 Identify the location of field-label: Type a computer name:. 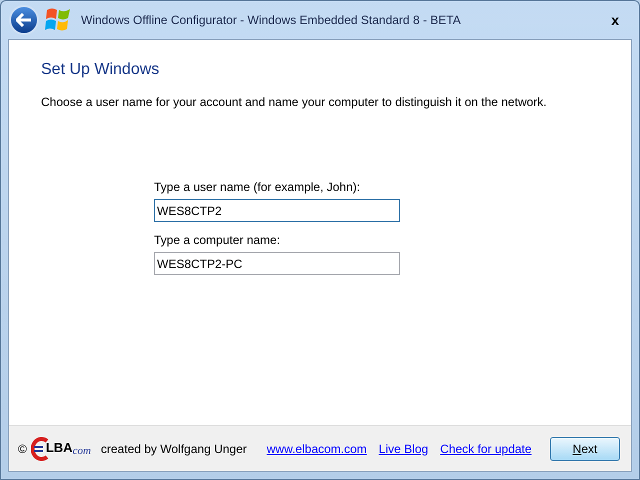
(218, 240).